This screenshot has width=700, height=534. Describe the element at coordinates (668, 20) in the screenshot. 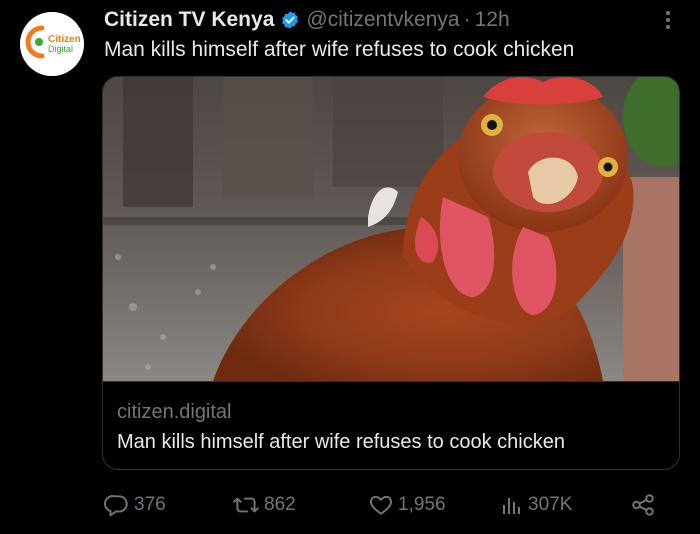

I see `more-icon` at that location.